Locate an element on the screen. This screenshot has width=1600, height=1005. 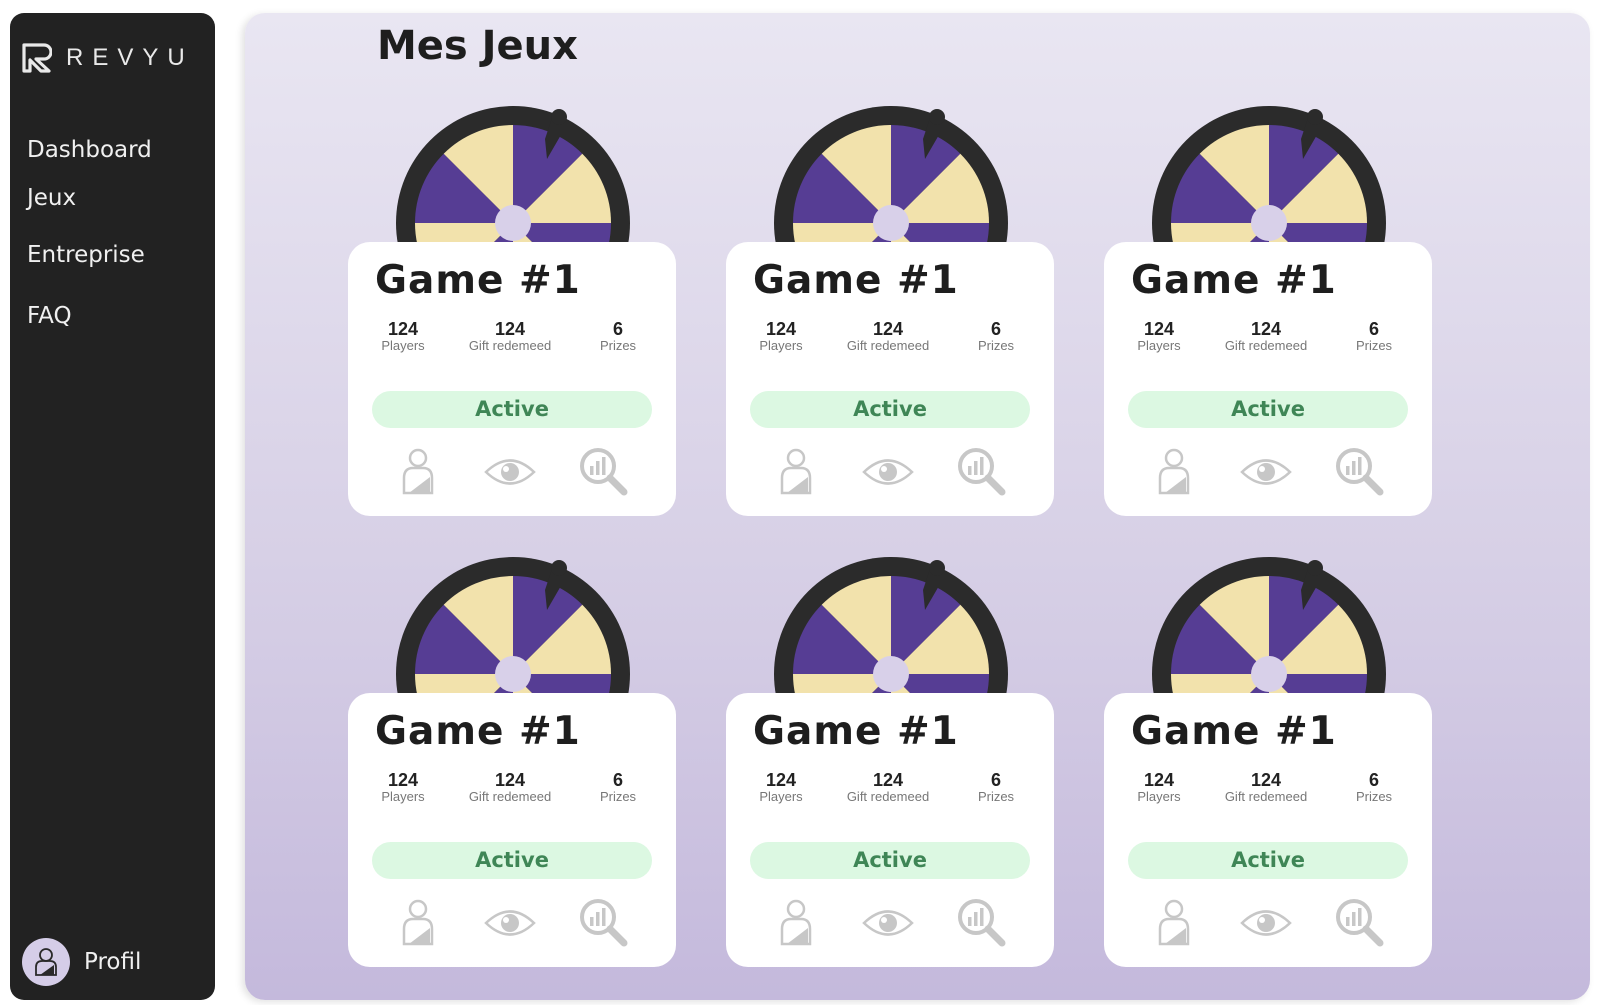
user-avatar-icon is located at coordinates (46, 962).